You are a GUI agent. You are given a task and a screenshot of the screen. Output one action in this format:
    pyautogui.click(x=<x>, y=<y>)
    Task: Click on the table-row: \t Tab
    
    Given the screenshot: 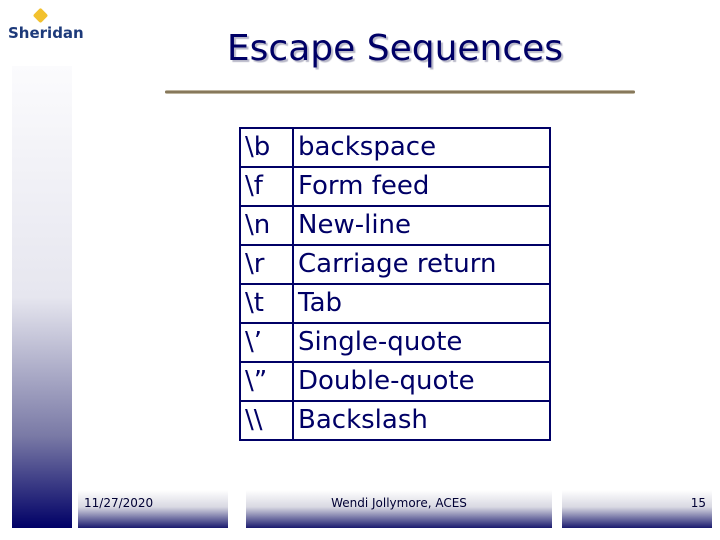 What is the action you would take?
    pyautogui.click(x=395, y=303)
    